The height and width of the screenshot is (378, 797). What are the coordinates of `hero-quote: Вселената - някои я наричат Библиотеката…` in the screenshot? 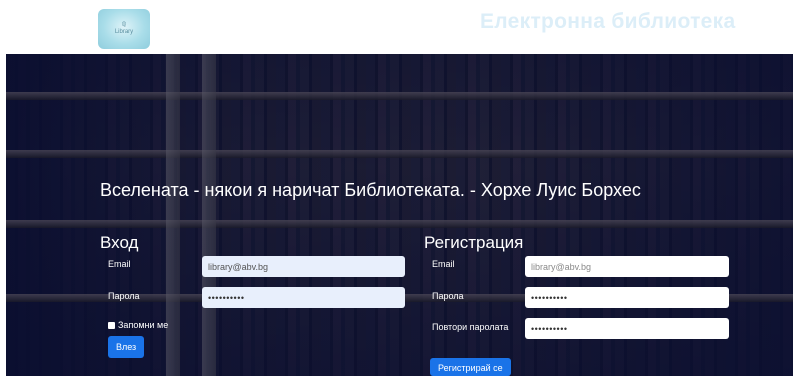 It's located at (370, 190).